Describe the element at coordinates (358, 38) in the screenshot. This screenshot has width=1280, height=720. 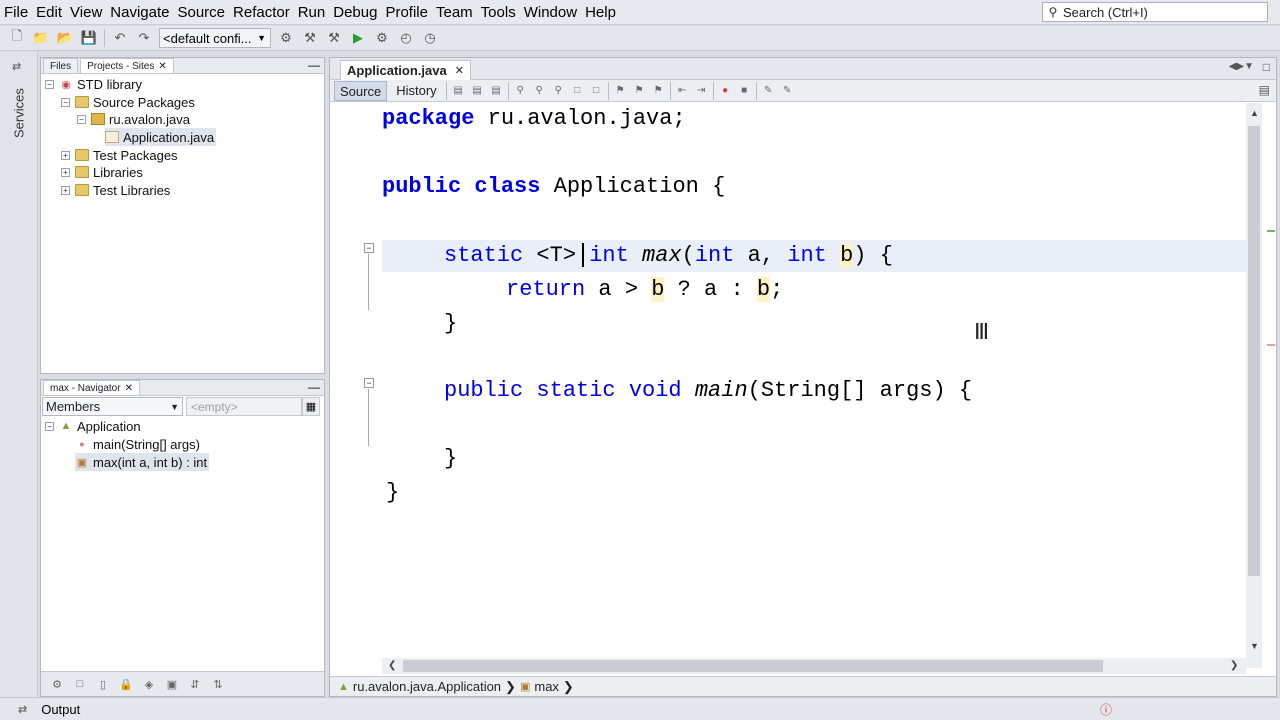
I see `run-icon: ▶` at that location.